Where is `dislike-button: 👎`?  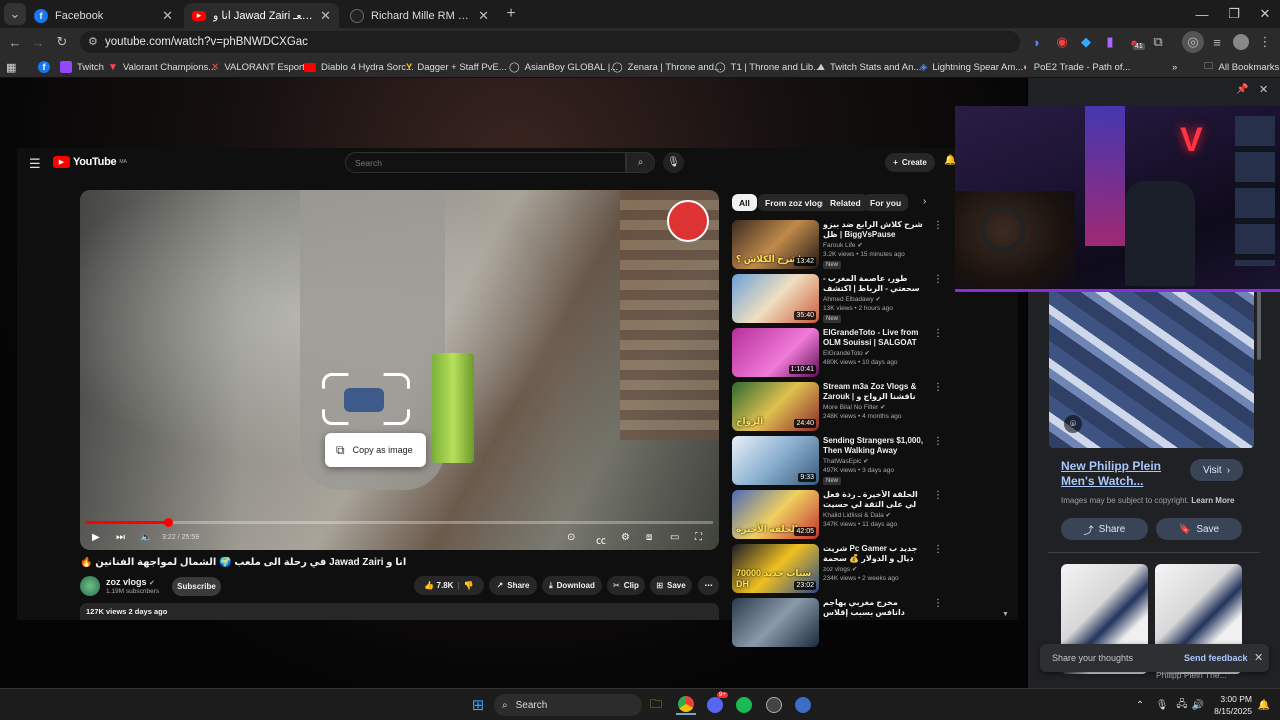 dislike-button: 👎 is located at coordinates (469, 585).